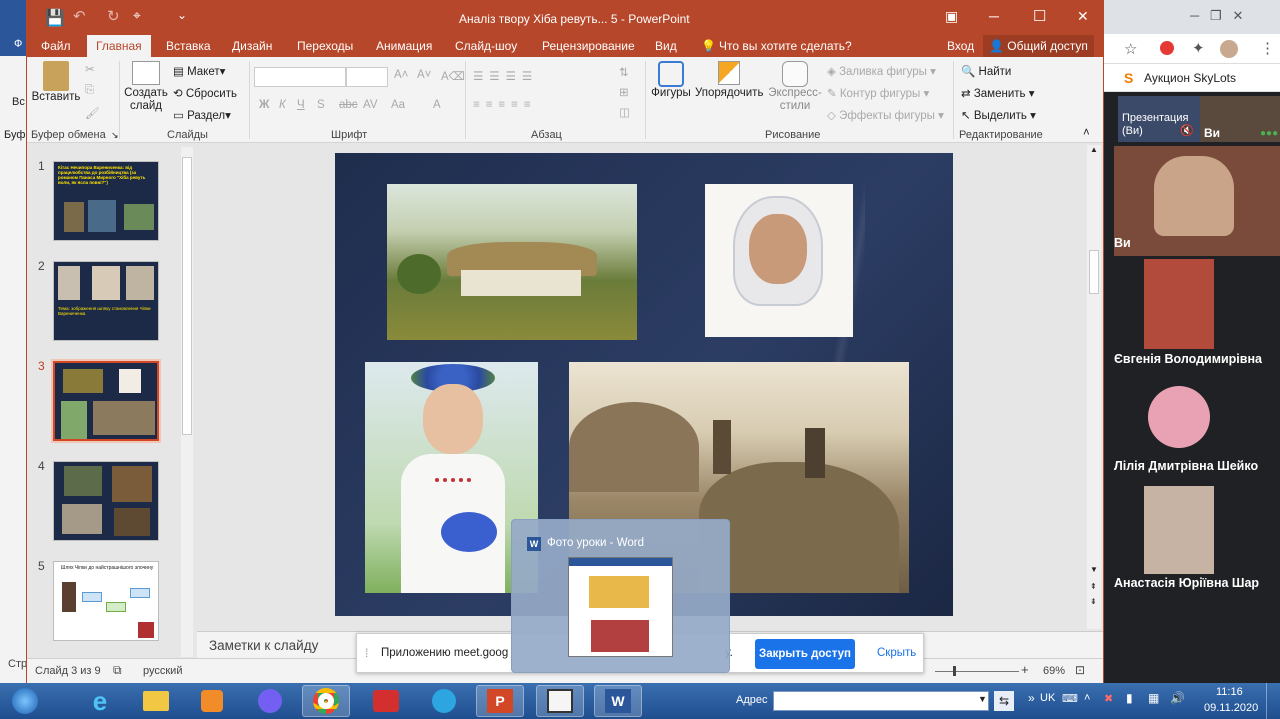  Describe the element at coordinates (588, 46) in the screenshot. I see `tab-review: Рецензирование` at that location.